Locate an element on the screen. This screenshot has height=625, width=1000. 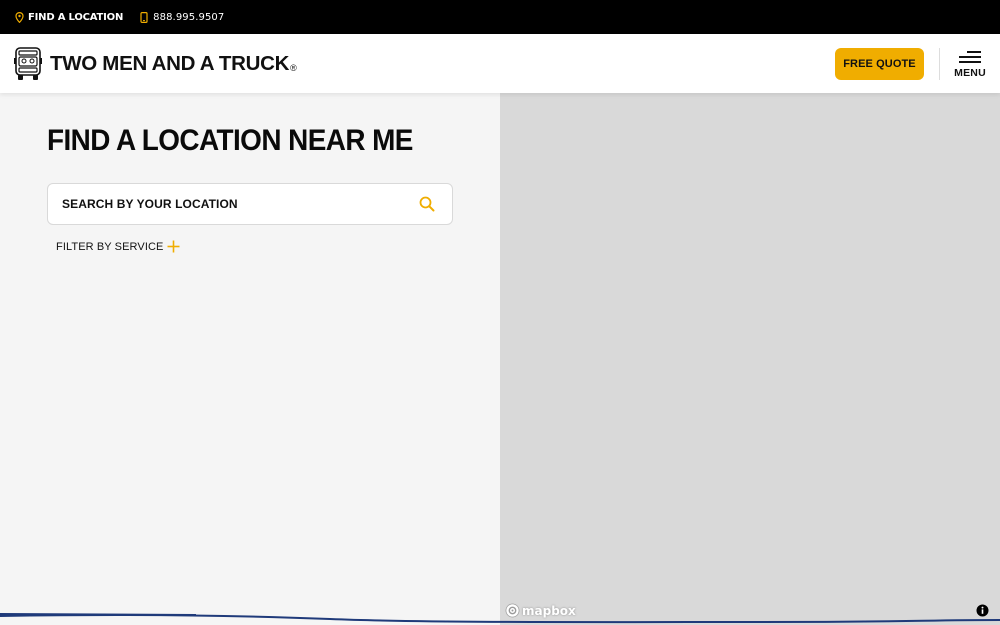
mapbox-attribution-logo: mapbox is located at coordinates (540, 610).